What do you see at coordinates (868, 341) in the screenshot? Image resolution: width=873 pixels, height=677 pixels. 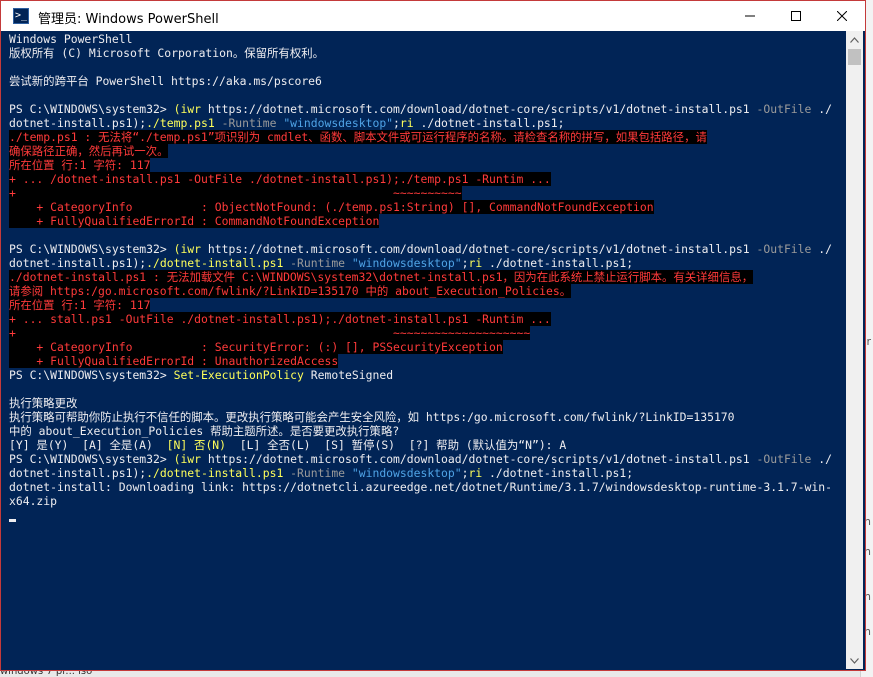 I see `desktop-text-fragment: r` at bounding box center [868, 341].